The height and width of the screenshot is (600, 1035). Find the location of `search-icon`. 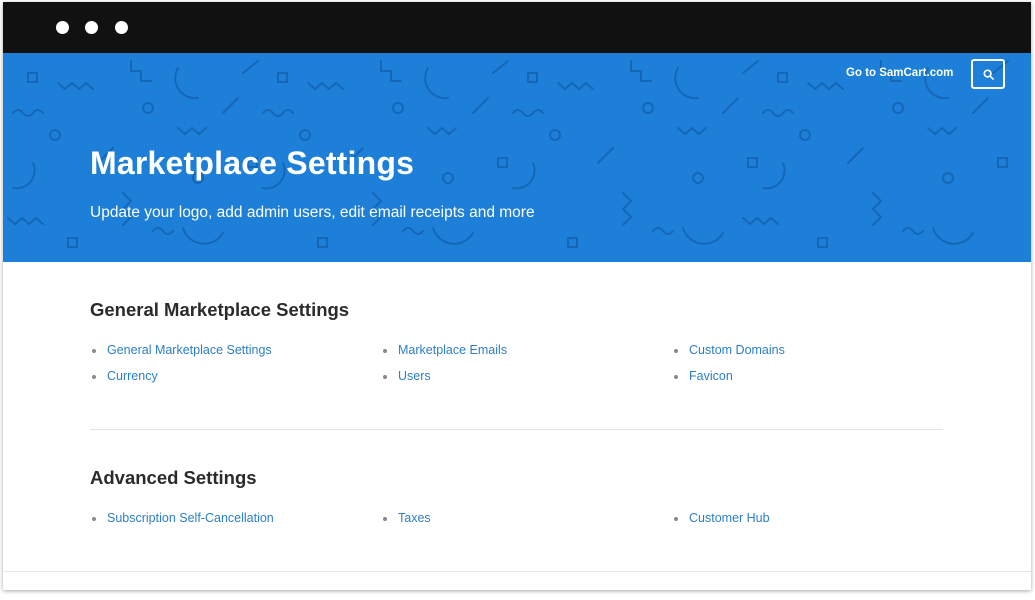

search-icon is located at coordinates (988, 74).